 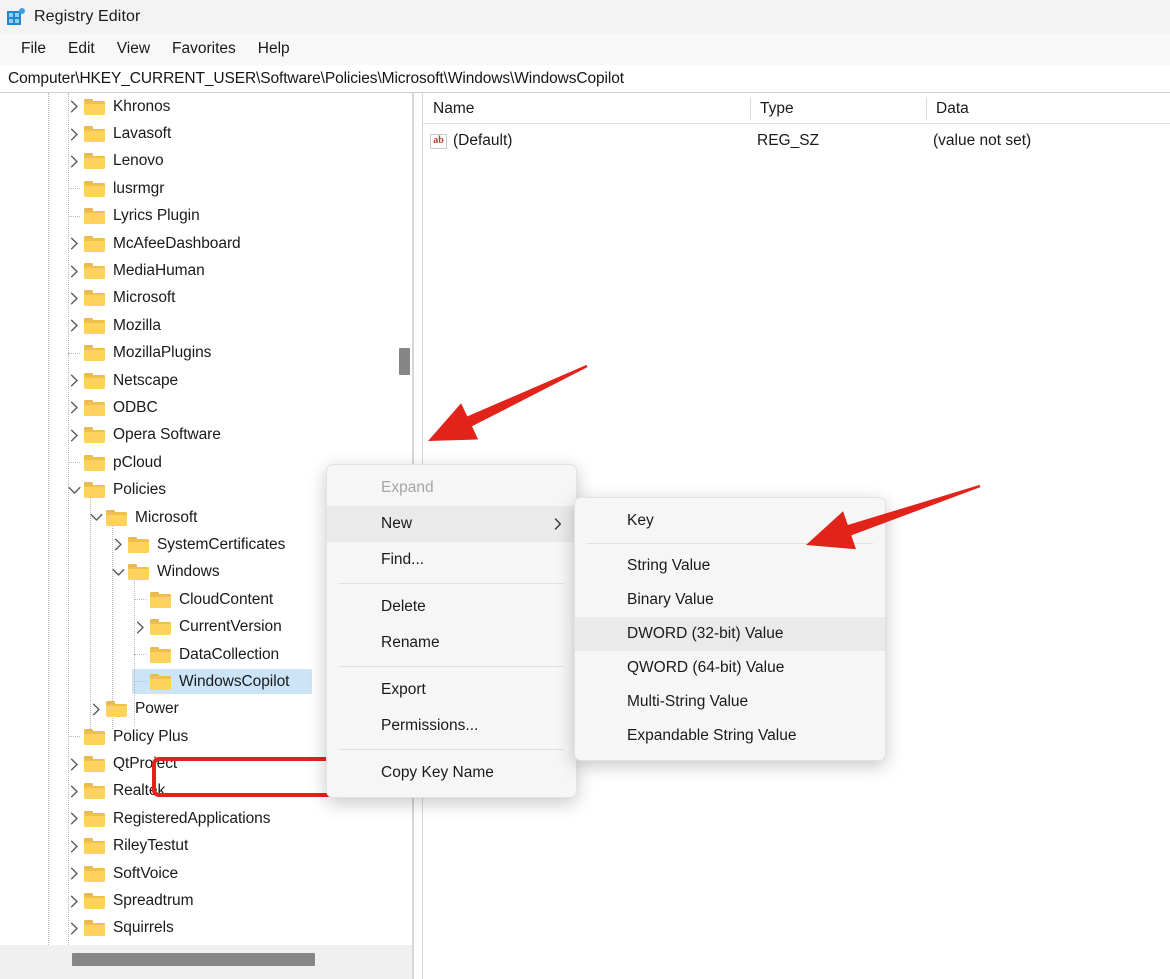 I want to click on tree-item-microsoft: Microsoft, so click(x=198, y=298).